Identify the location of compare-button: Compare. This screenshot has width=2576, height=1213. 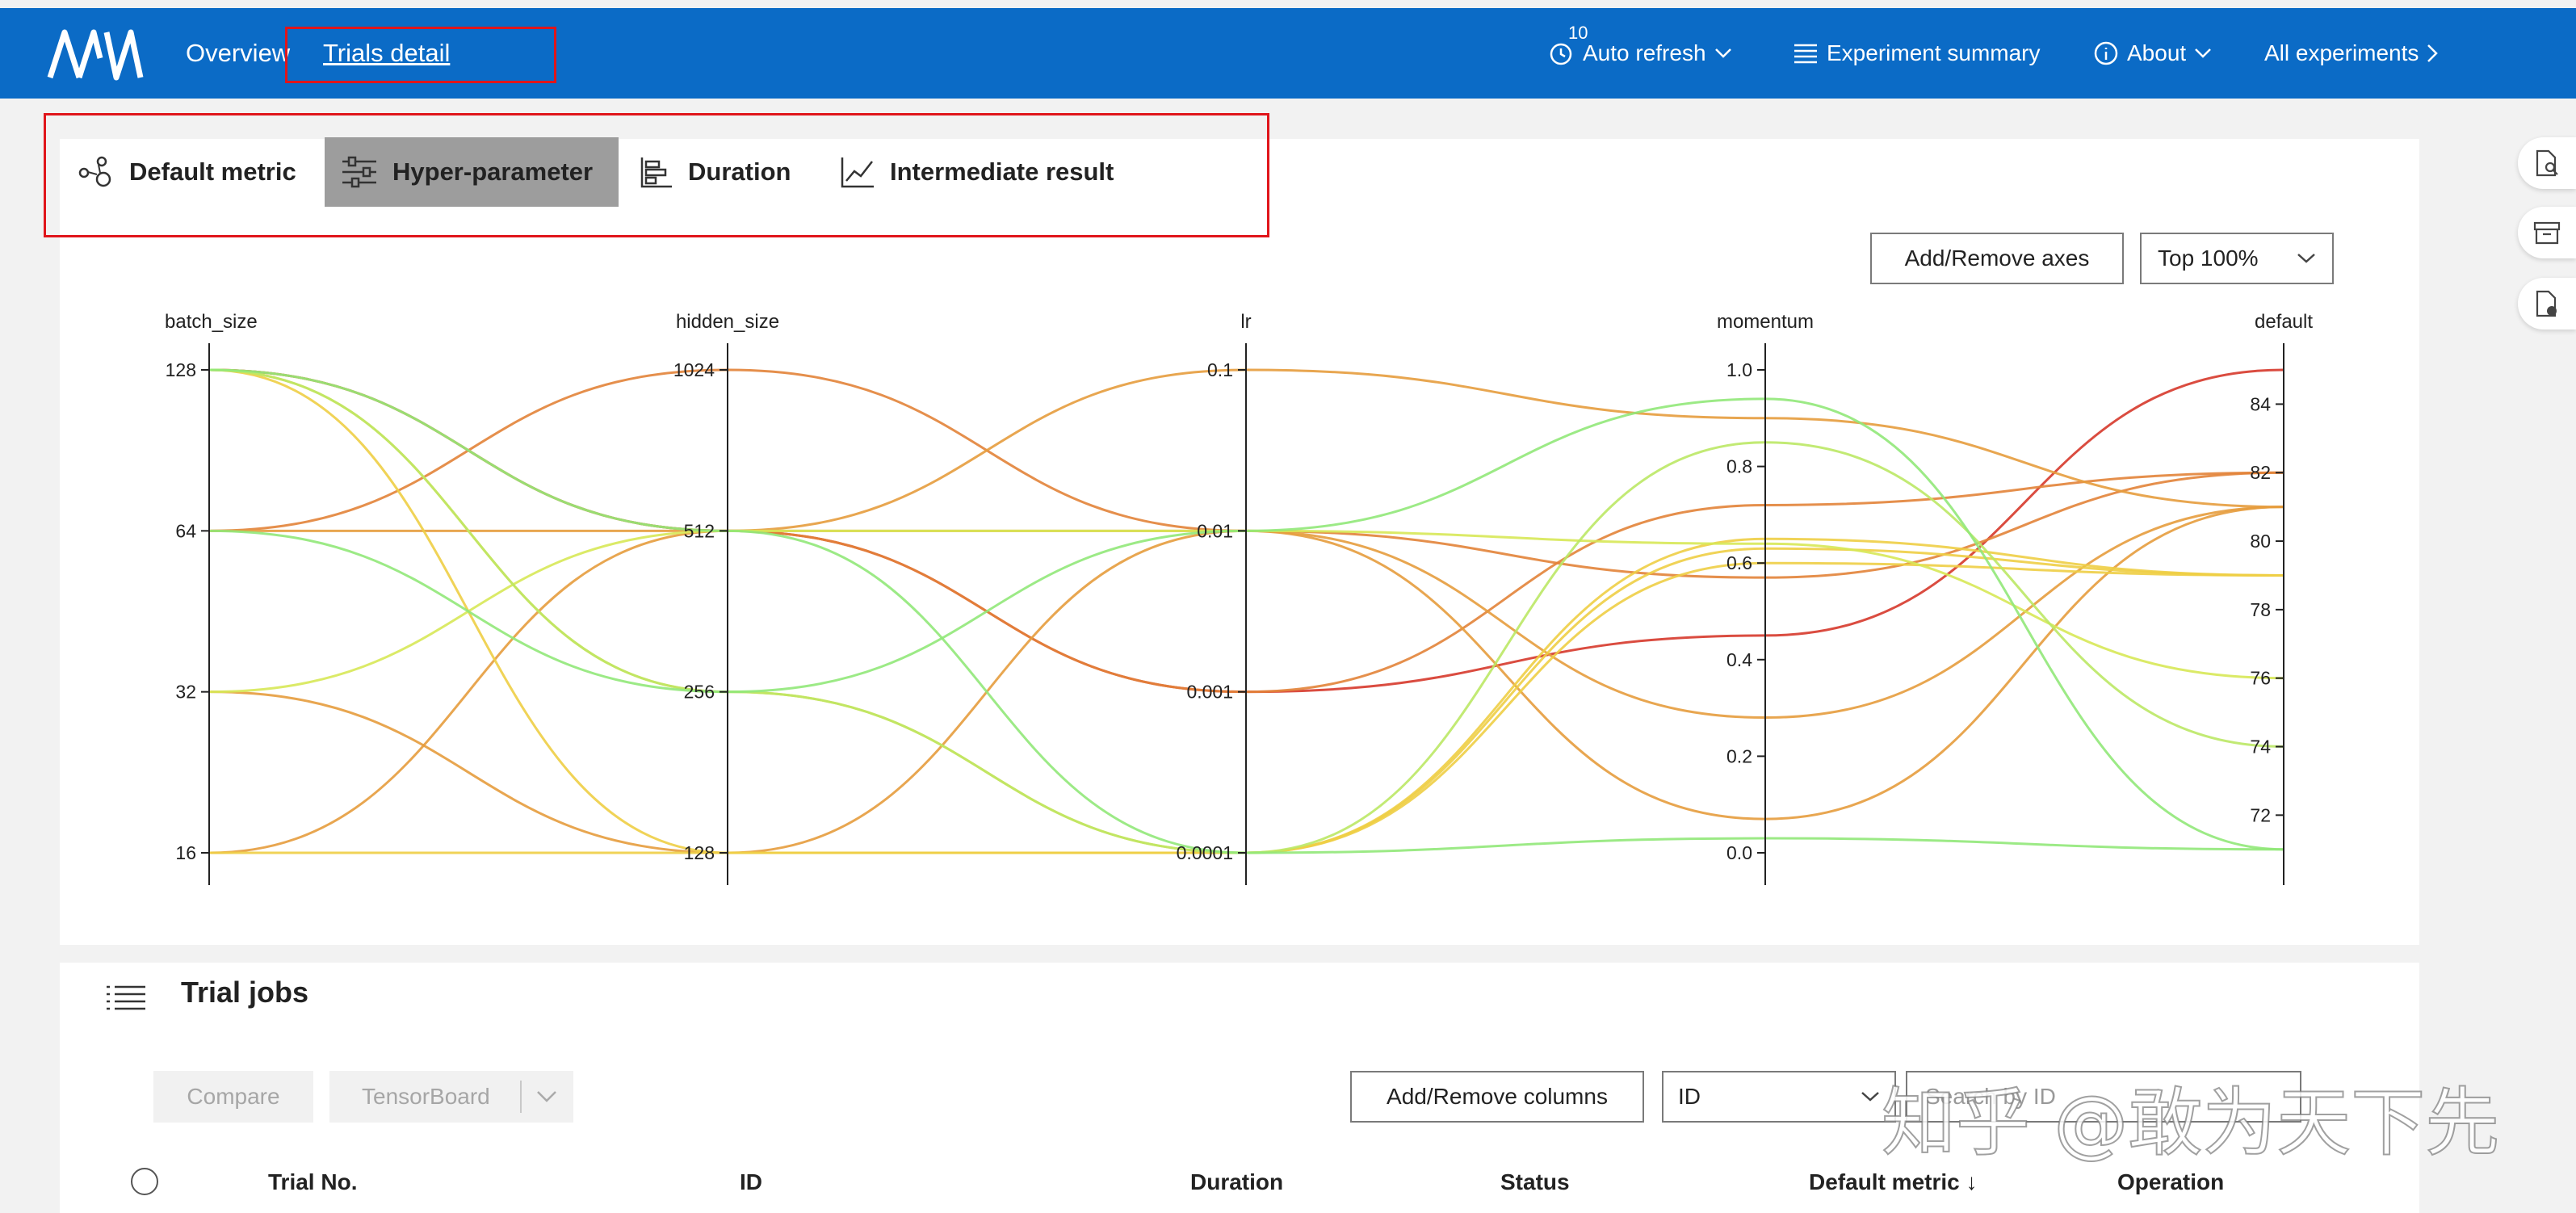
(233, 1097).